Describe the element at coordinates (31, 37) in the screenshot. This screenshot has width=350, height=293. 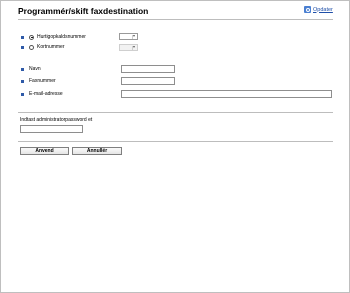
I see `registration-number-radio` at that location.